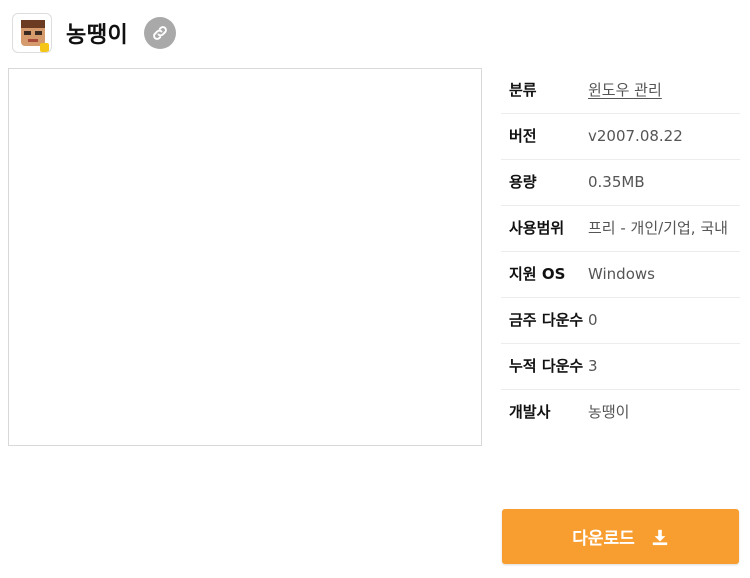  I want to click on info-key: 지원 OS, so click(537, 274).